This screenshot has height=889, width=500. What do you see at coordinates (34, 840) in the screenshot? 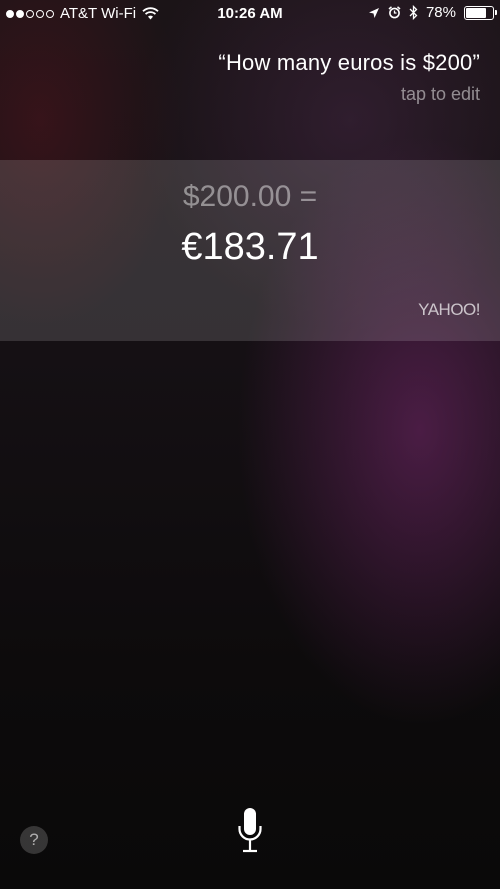
I see `help-button: ?` at bounding box center [34, 840].